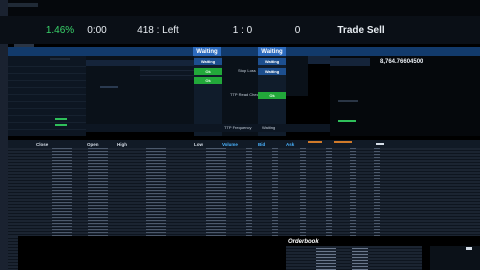 Image resolution: width=480 pixels, height=270 pixels. I want to click on orderbook-side, so click(455, 258).